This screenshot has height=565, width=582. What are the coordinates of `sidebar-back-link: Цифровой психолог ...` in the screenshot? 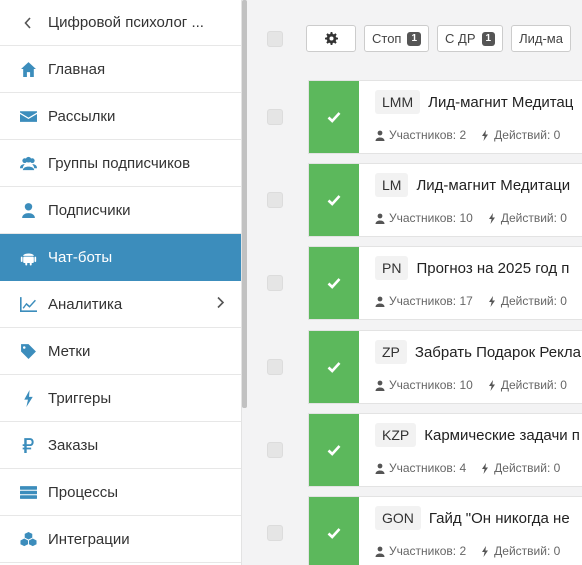 It's located at (120, 23).